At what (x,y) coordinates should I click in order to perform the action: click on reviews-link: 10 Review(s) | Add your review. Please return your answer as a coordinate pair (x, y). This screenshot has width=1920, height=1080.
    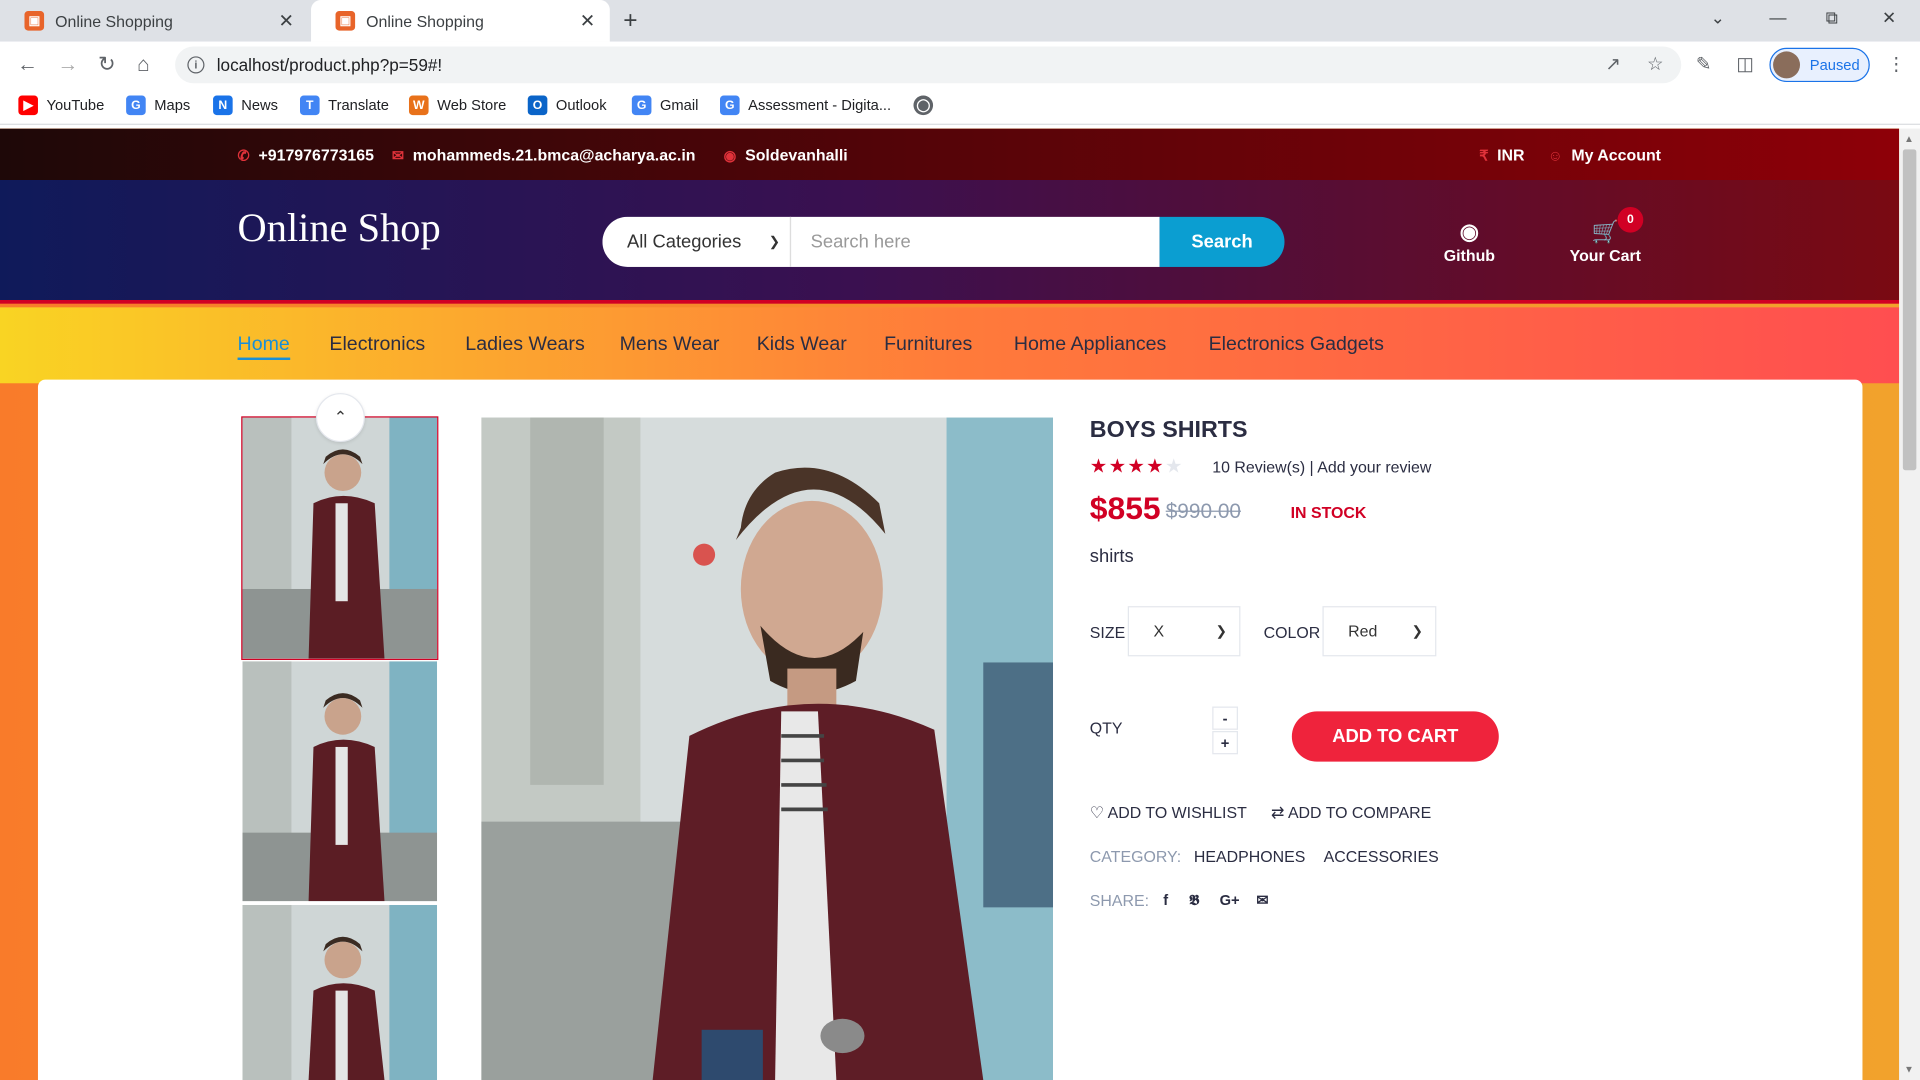
    Looking at the image, I should click on (1321, 467).